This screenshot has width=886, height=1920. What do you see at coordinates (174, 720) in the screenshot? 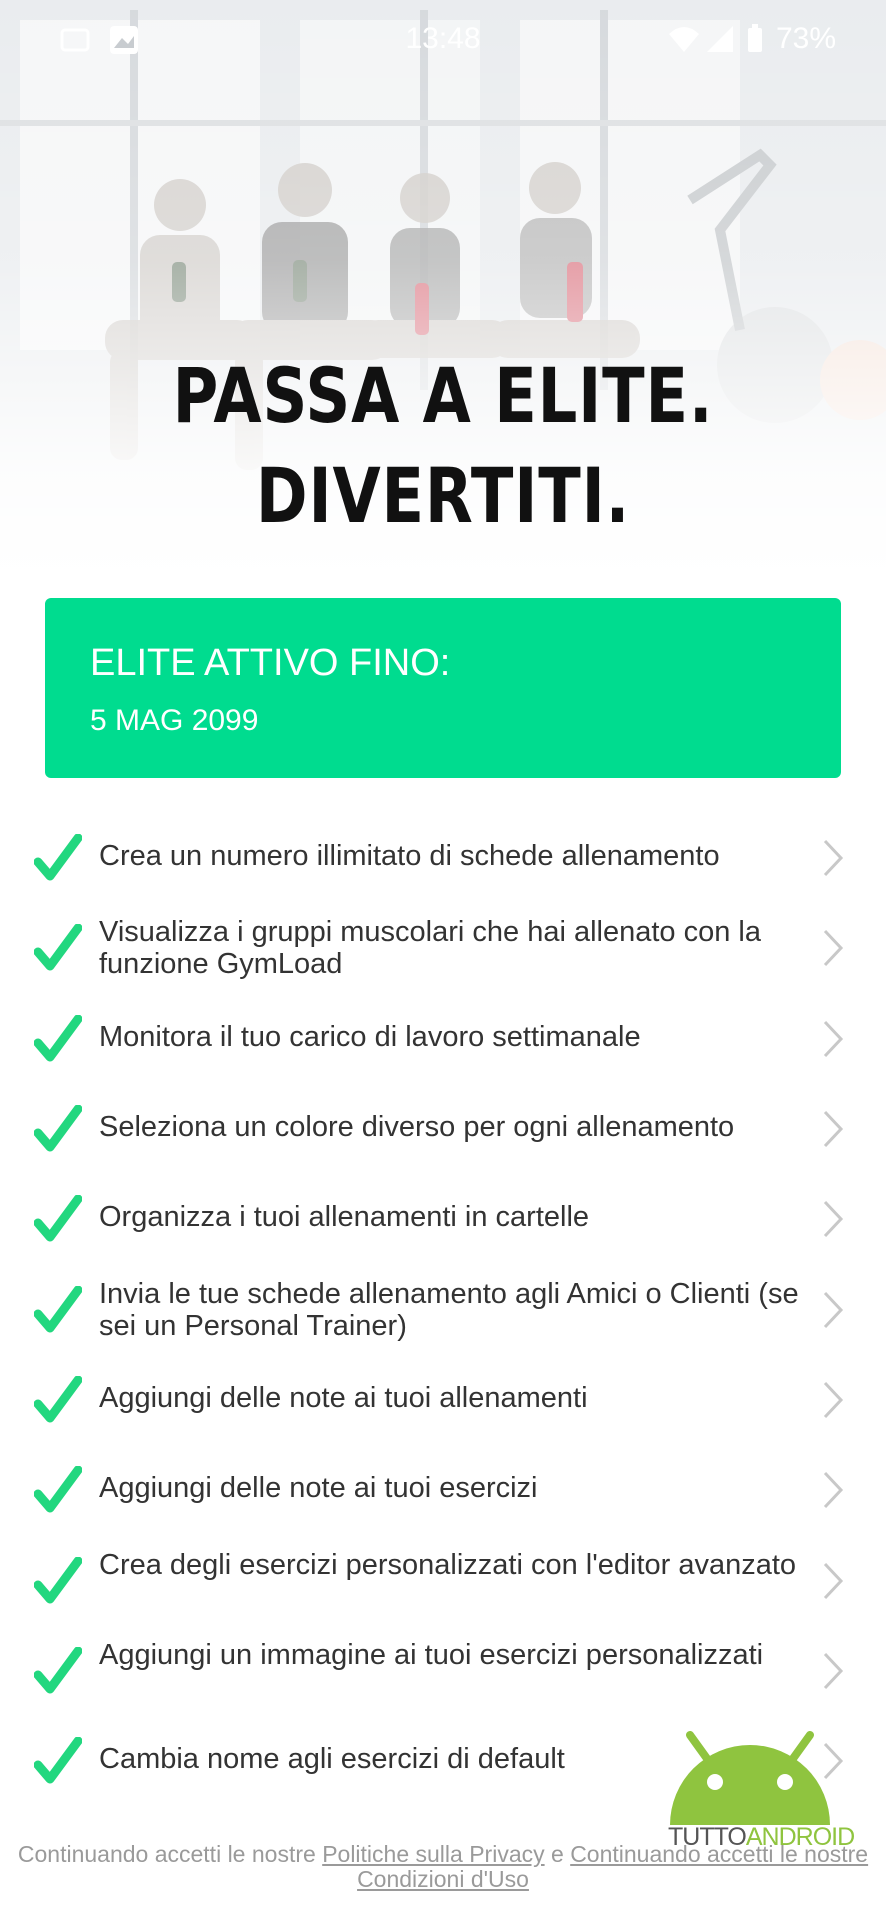
I see `elite-expiry-date: 5 MAG 2099` at bounding box center [174, 720].